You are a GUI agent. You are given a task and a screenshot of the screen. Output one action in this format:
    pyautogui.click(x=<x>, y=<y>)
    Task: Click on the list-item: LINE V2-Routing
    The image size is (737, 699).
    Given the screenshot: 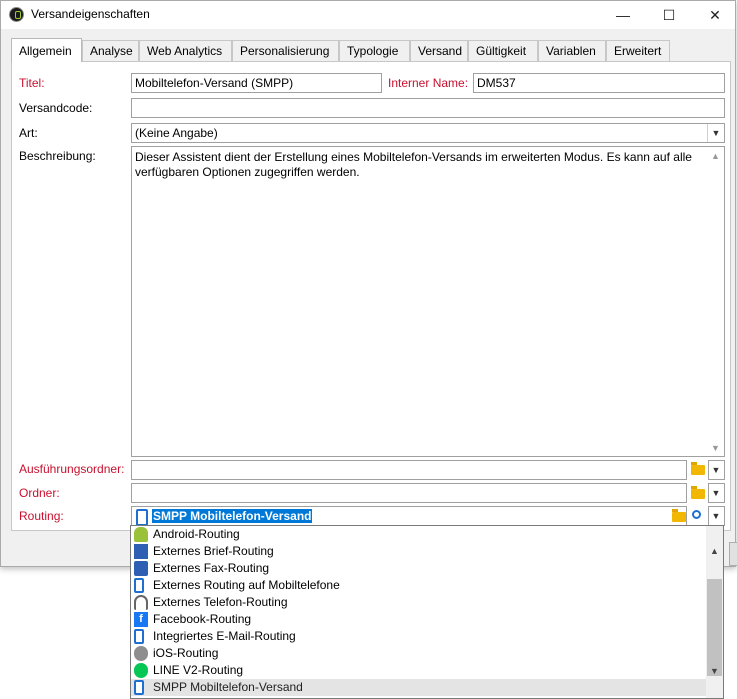 What is the action you would take?
    pyautogui.click(x=419, y=670)
    